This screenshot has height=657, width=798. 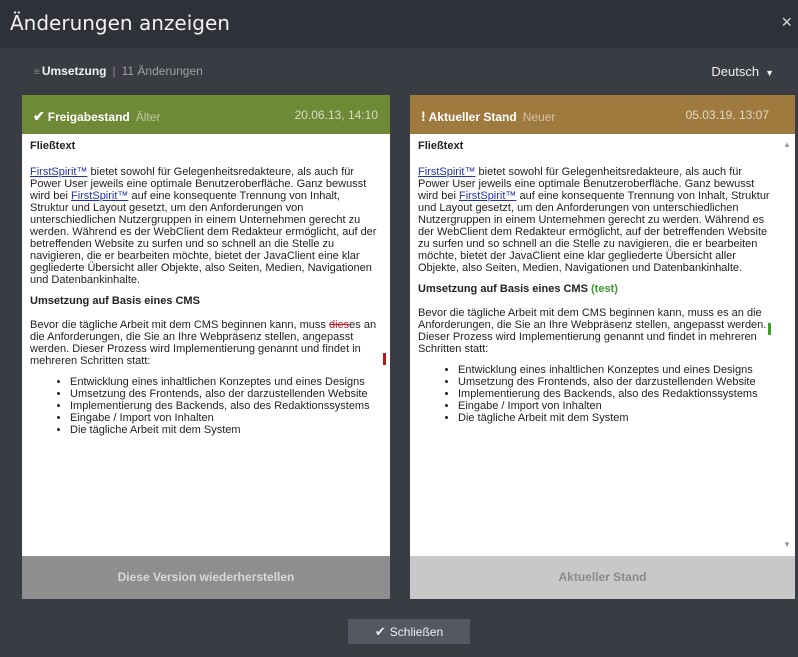 What do you see at coordinates (423, 116) in the screenshot?
I see `exclamation-icon: !` at bounding box center [423, 116].